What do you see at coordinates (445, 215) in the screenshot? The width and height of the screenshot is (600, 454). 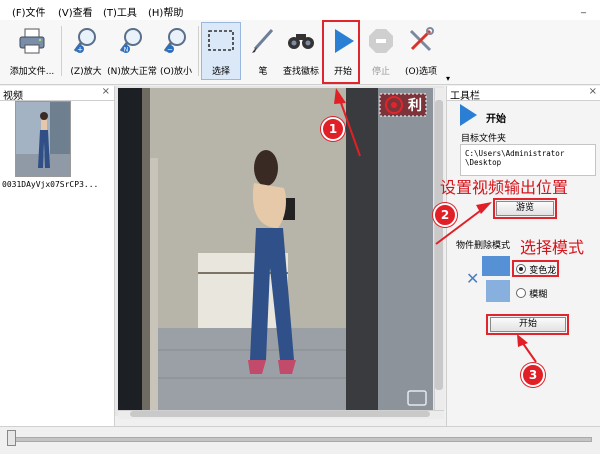 I see `step-2-badge: 2` at bounding box center [445, 215].